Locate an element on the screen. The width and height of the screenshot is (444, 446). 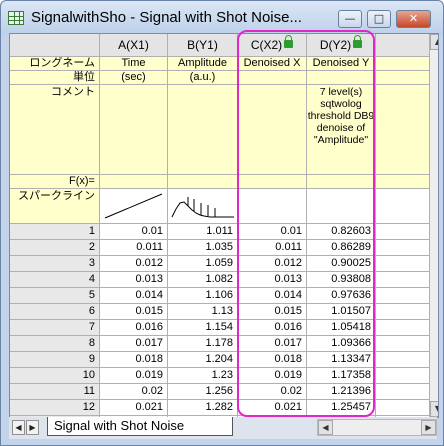
scroll-left-arrow-icon: ◀ is located at coordinates (325, 427).